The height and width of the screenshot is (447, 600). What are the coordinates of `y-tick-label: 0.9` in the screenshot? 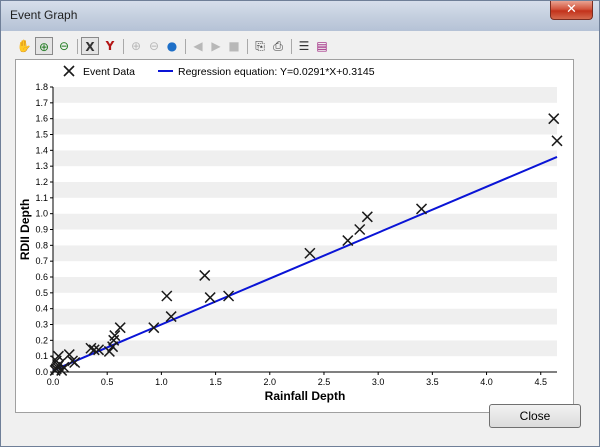 It's located at (41, 230).